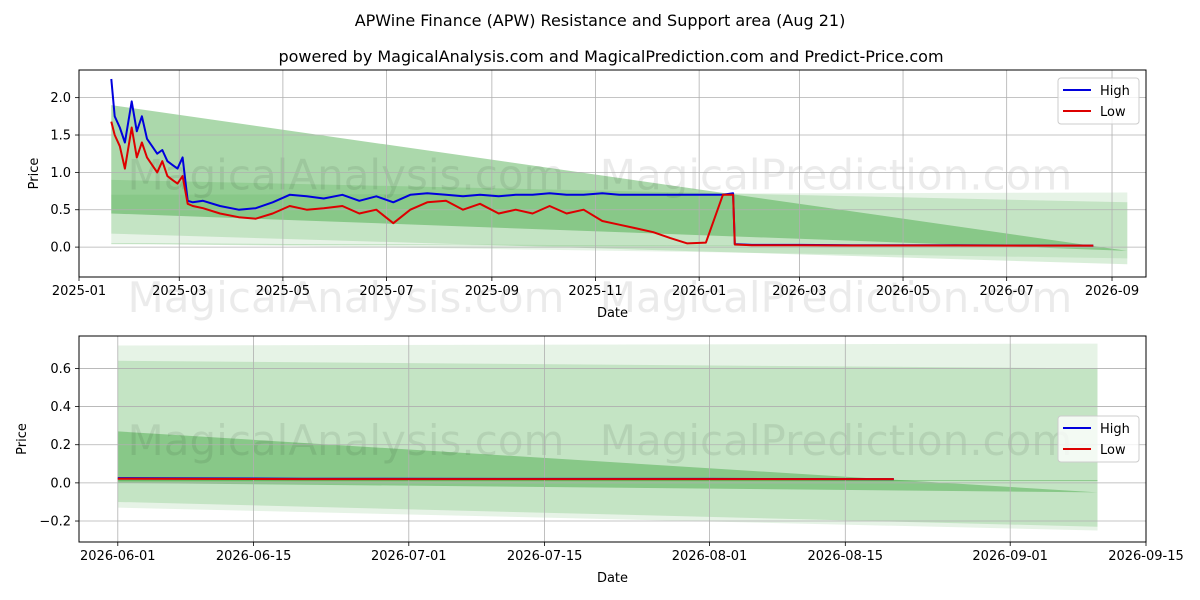 The width and height of the screenshot is (1200, 600). I want to click on x-axis-label: Date, so click(612, 578).